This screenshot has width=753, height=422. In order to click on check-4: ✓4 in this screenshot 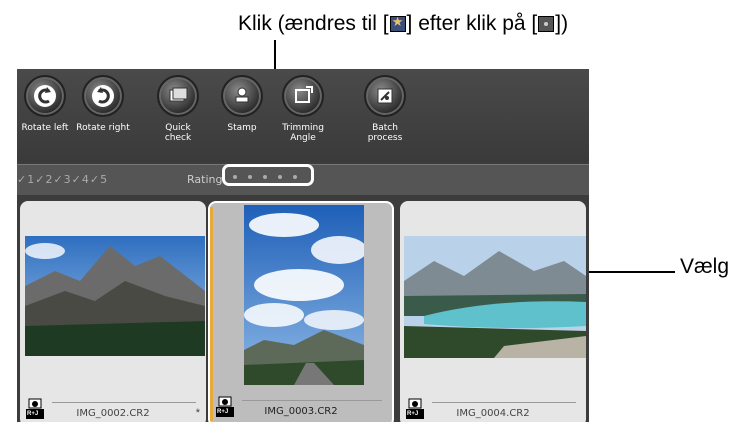, I will do `click(81, 179)`.